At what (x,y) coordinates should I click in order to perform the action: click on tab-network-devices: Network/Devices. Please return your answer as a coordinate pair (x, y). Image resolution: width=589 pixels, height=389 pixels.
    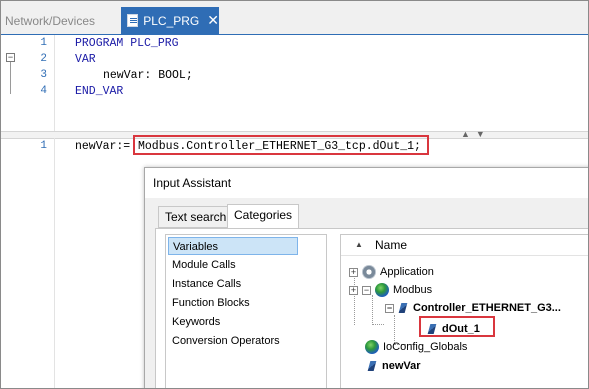
    Looking at the image, I should click on (50, 20).